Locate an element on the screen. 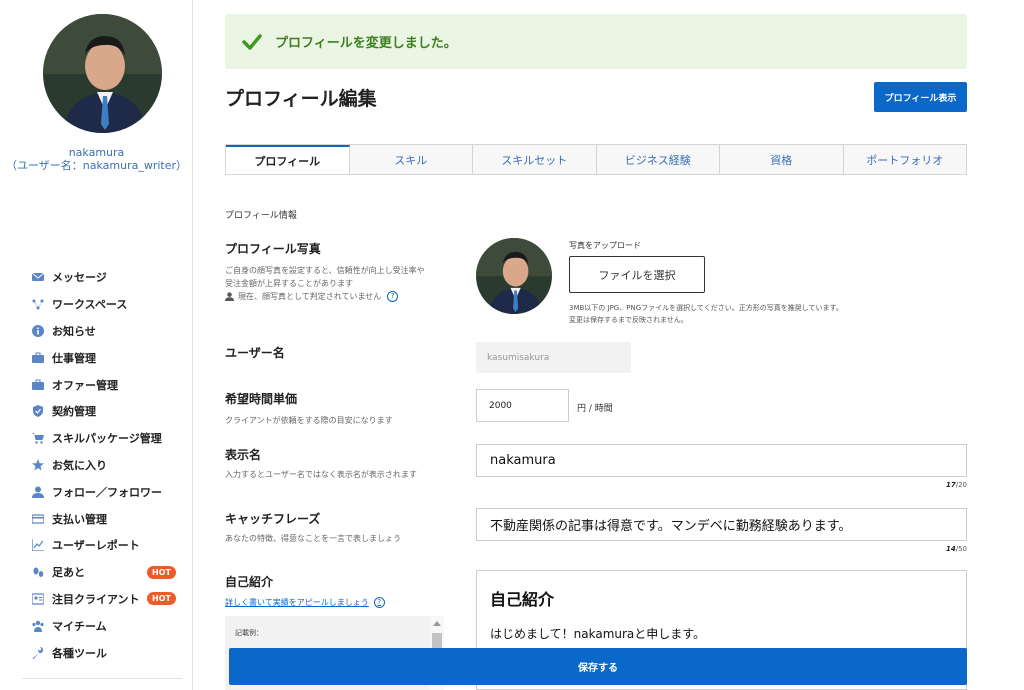 Image resolution: width=1024 pixels, height=690 pixels. rate-unit: 円 / 時間 is located at coordinates (595, 409).